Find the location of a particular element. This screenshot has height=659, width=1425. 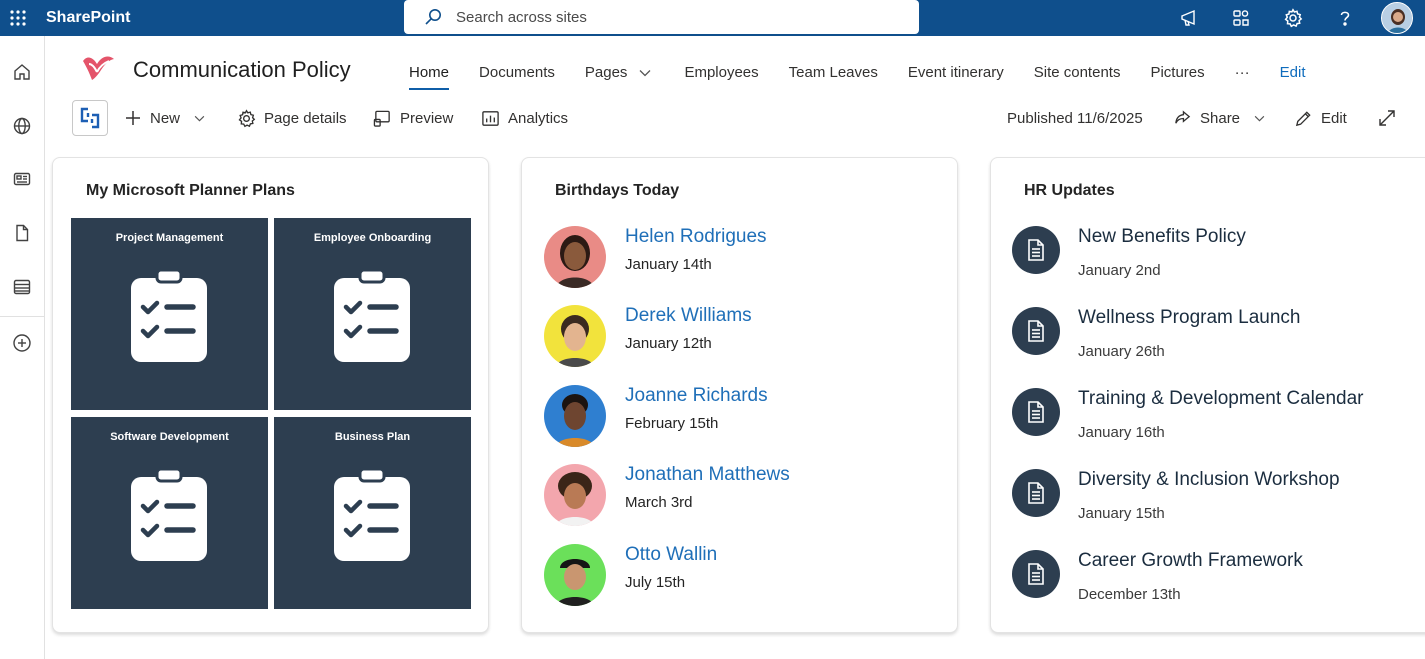

person-name-link: Helen Rodrigues is located at coordinates (696, 237).